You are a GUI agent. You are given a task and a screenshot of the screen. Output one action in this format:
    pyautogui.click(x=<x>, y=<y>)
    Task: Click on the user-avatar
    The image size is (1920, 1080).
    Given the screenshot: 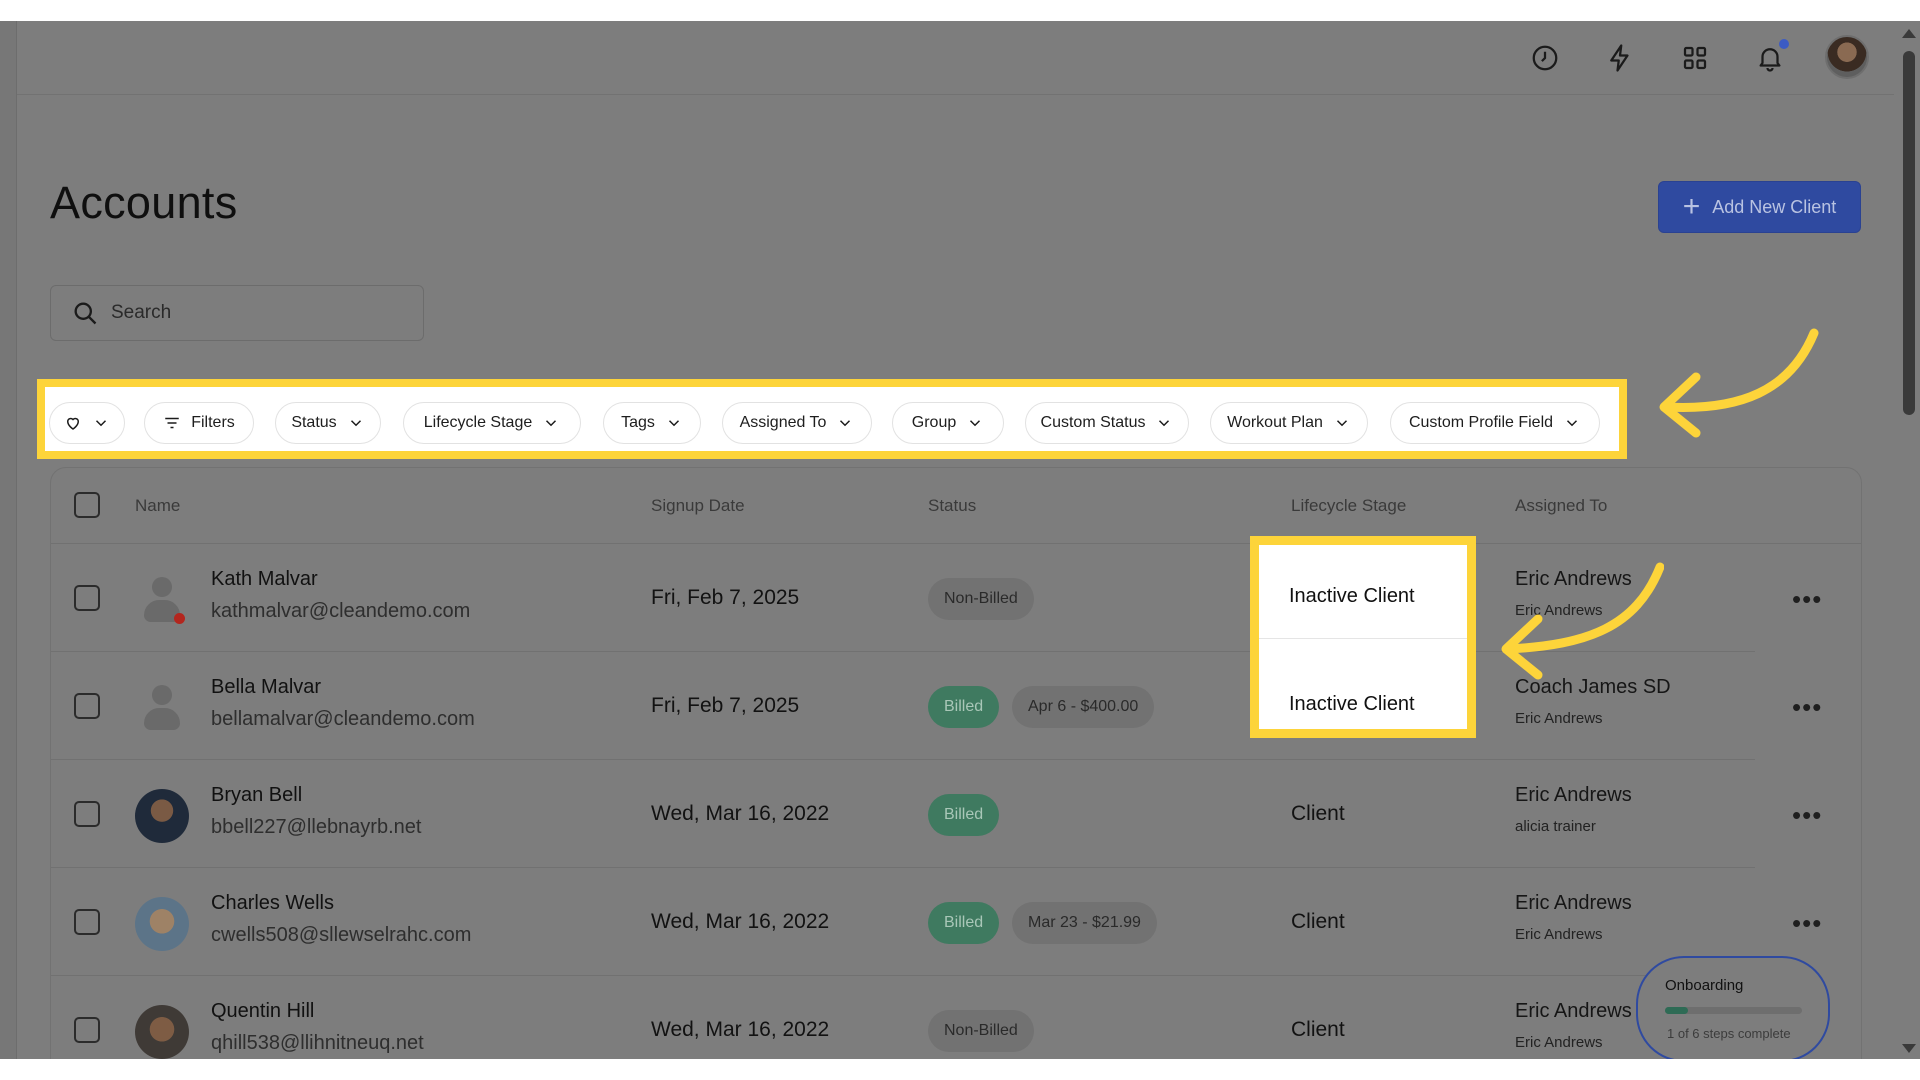 What is the action you would take?
    pyautogui.click(x=1847, y=57)
    